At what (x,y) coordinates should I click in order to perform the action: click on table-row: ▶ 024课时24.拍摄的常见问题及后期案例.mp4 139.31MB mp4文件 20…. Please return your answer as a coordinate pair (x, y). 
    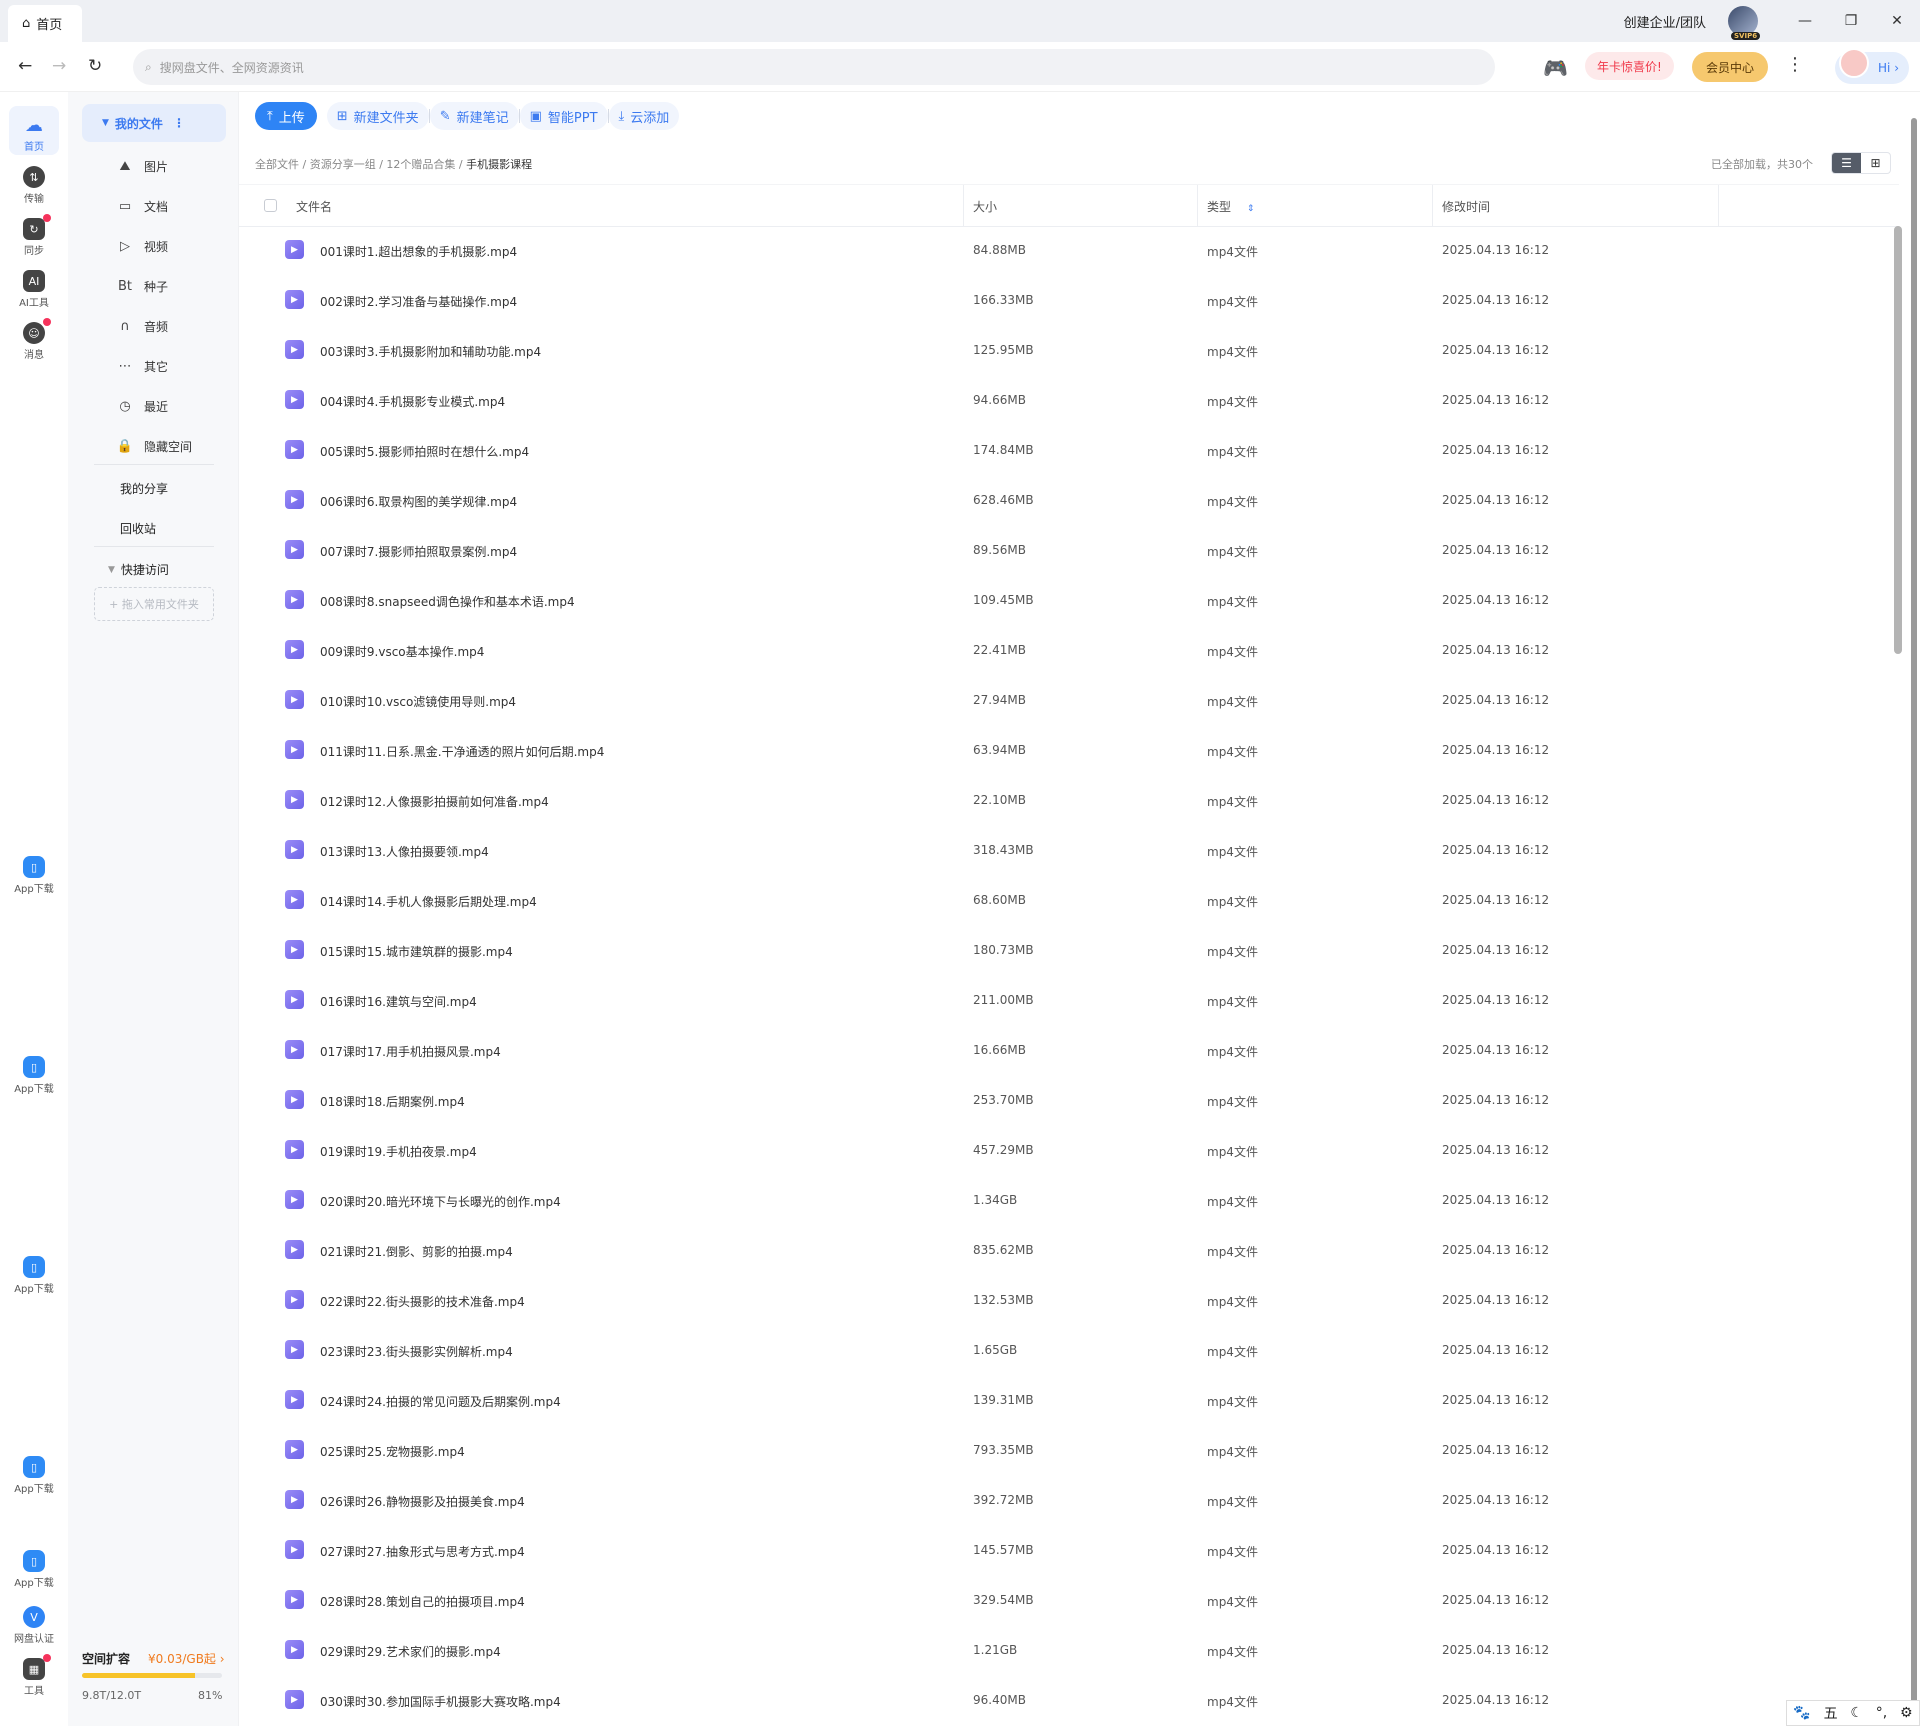
    Looking at the image, I should click on (1069, 1401).